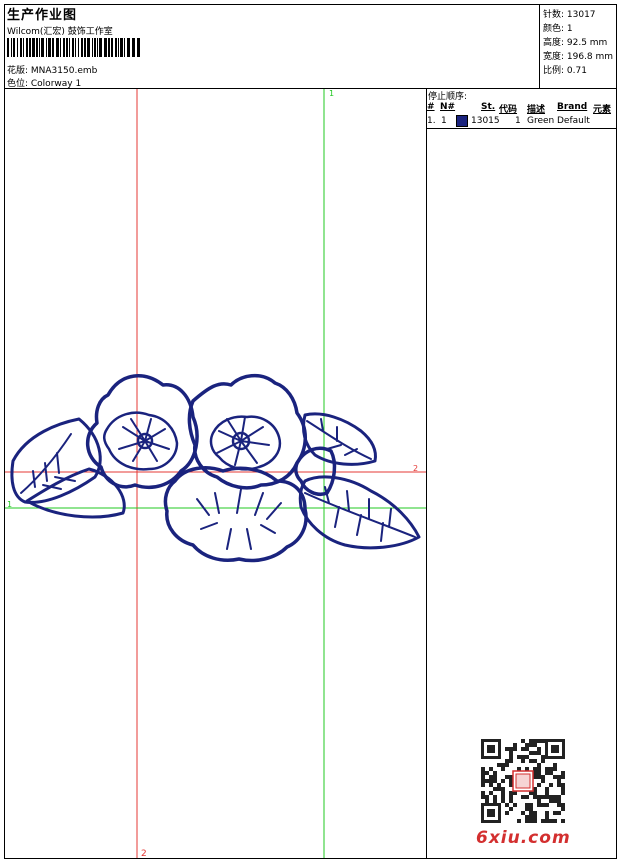  What do you see at coordinates (575, 43) in the screenshot?
I see `design-height: 高度: 92.5 mm` at bounding box center [575, 43].